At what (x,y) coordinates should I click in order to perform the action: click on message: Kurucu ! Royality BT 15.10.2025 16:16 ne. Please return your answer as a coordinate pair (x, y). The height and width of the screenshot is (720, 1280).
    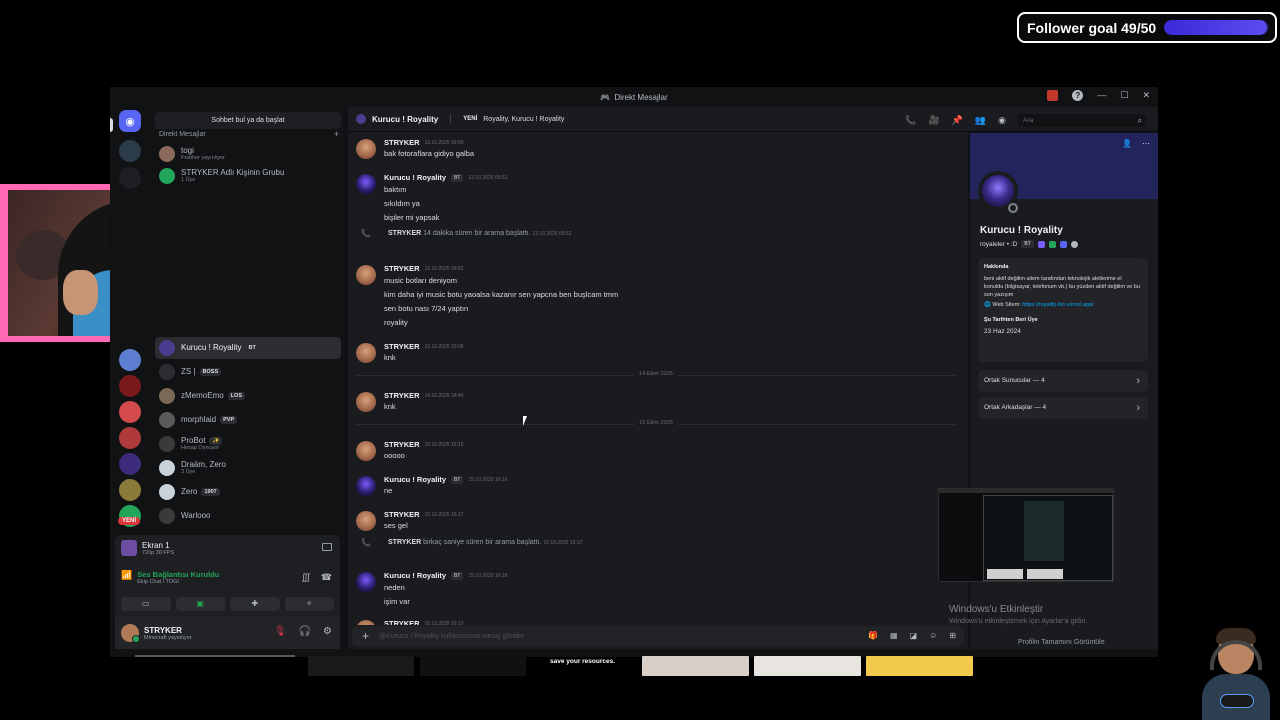
    Looking at the image, I should click on (656, 485).